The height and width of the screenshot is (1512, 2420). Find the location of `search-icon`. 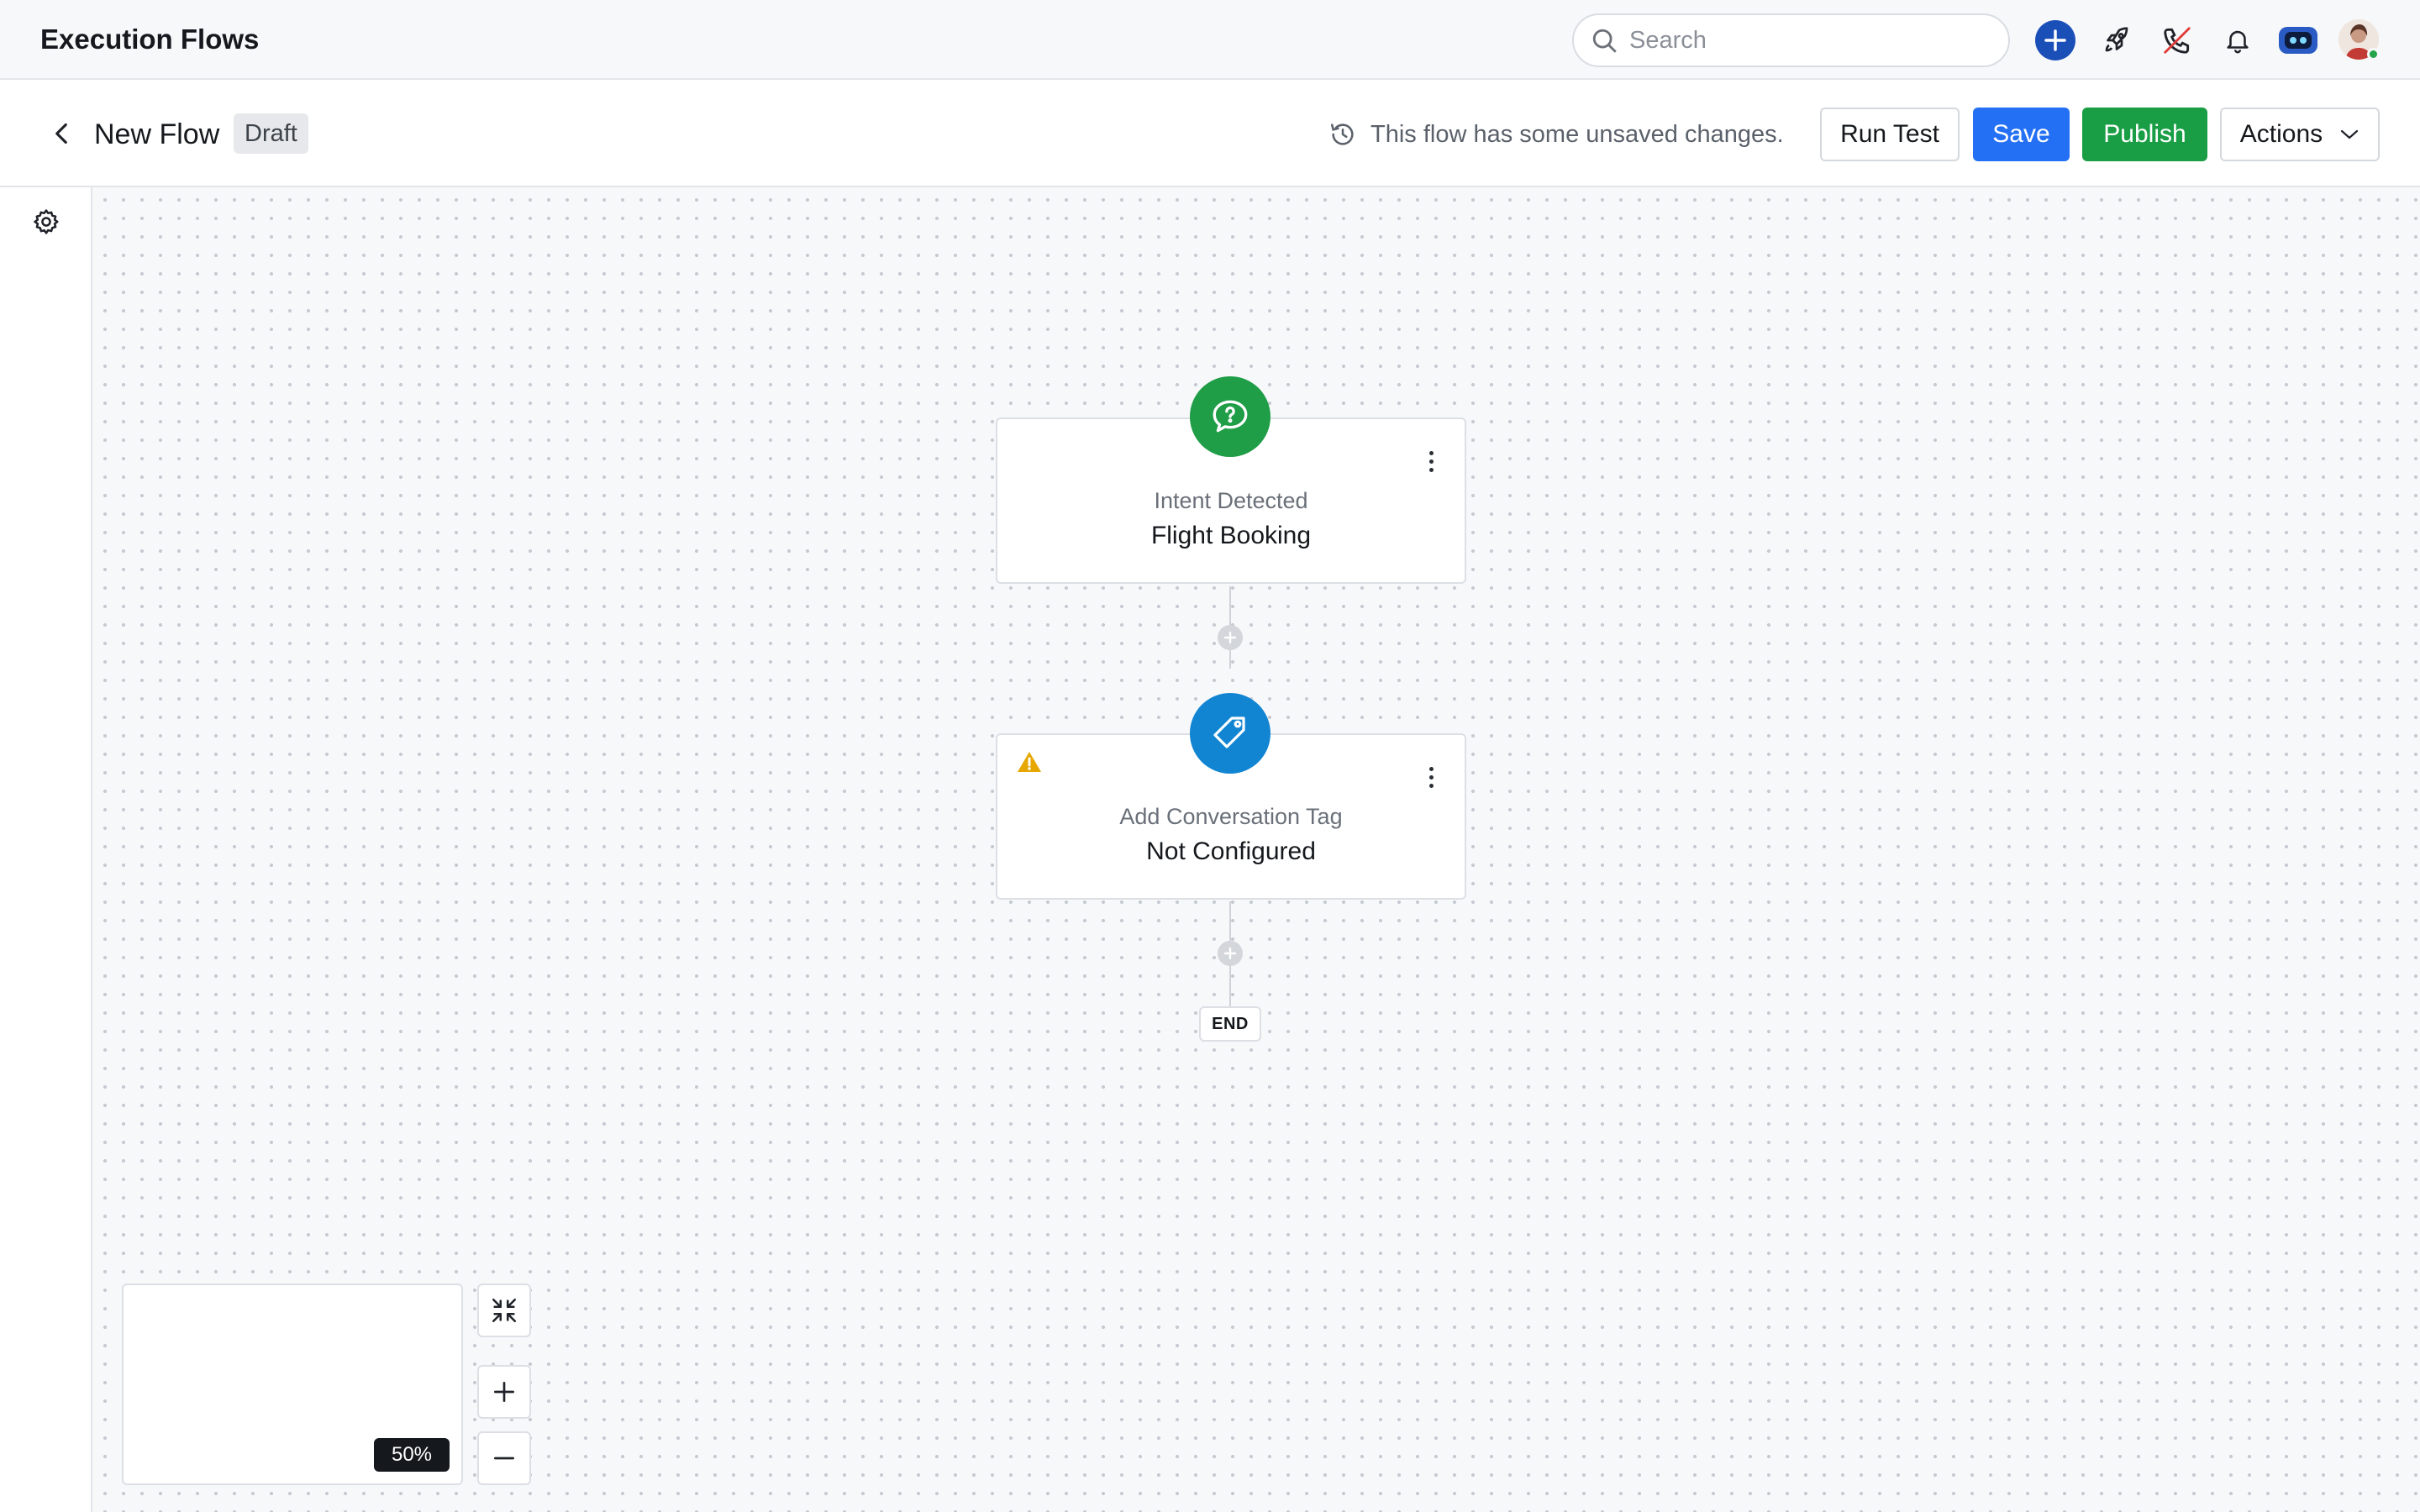

search-icon is located at coordinates (1604, 41).